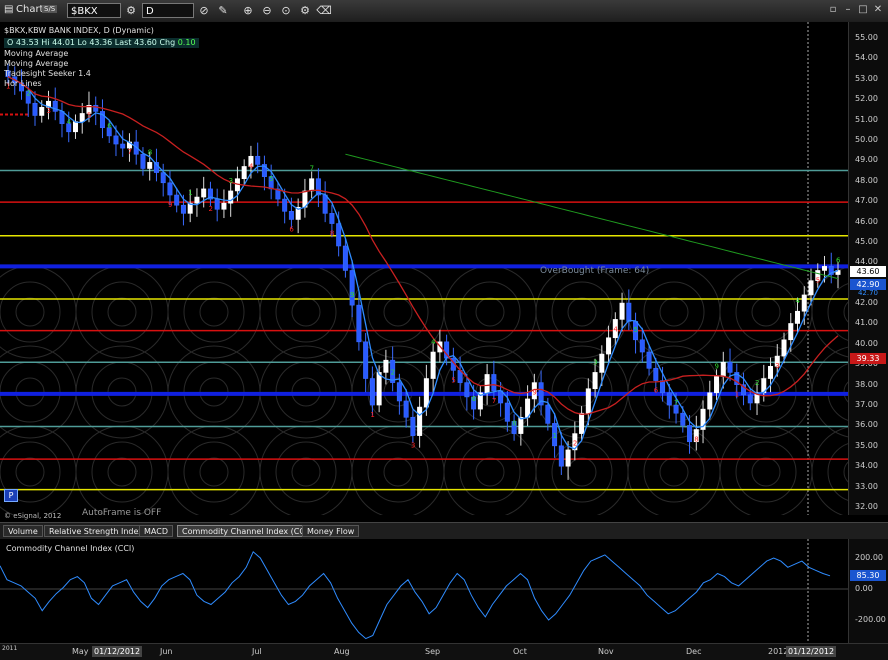 This screenshot has height=660, width=888. Describe the element at coordinates (168, 10) in the screenshot. I see `interval-input: D` at that location.